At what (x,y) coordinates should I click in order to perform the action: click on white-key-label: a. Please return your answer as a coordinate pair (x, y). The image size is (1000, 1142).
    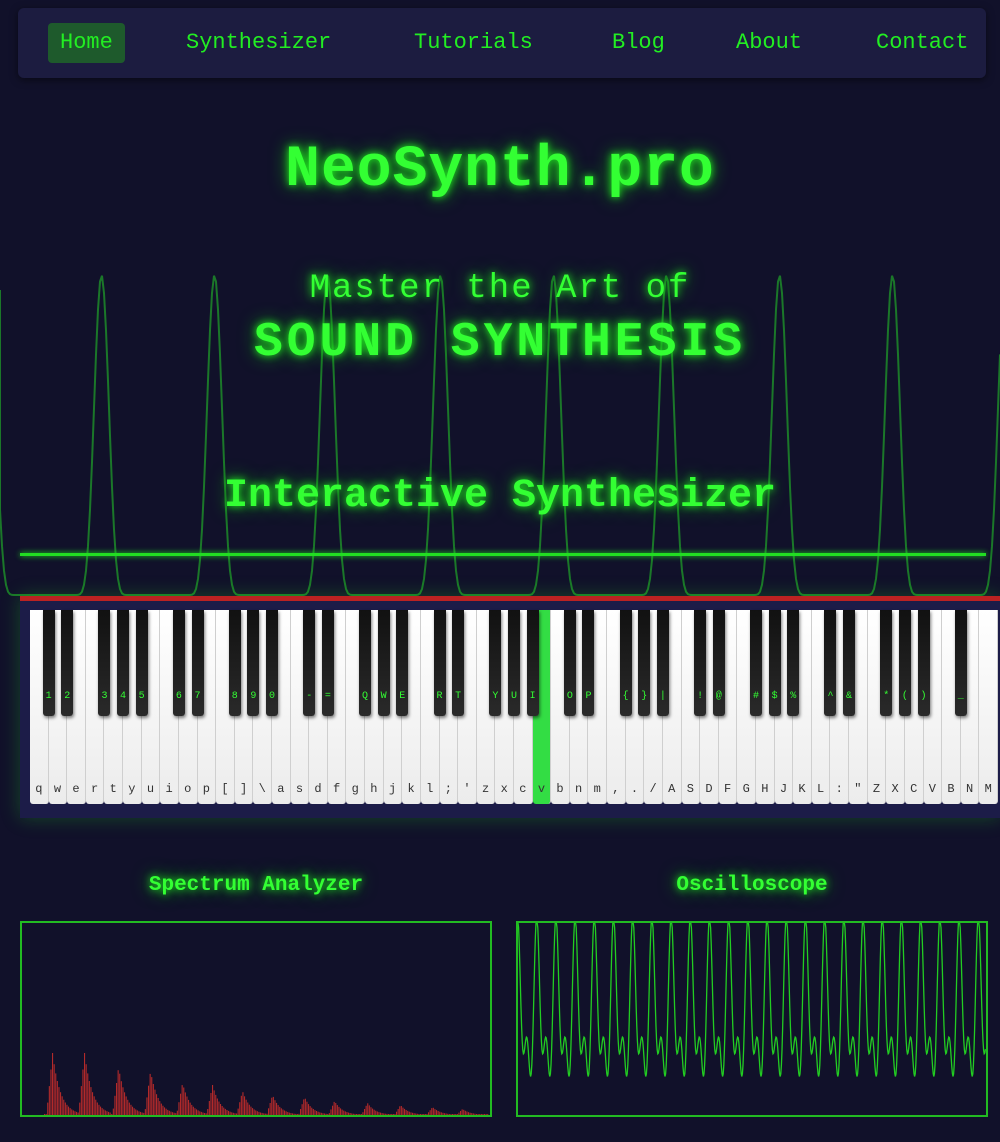
    Looking at the image, I should click on (281, 789).